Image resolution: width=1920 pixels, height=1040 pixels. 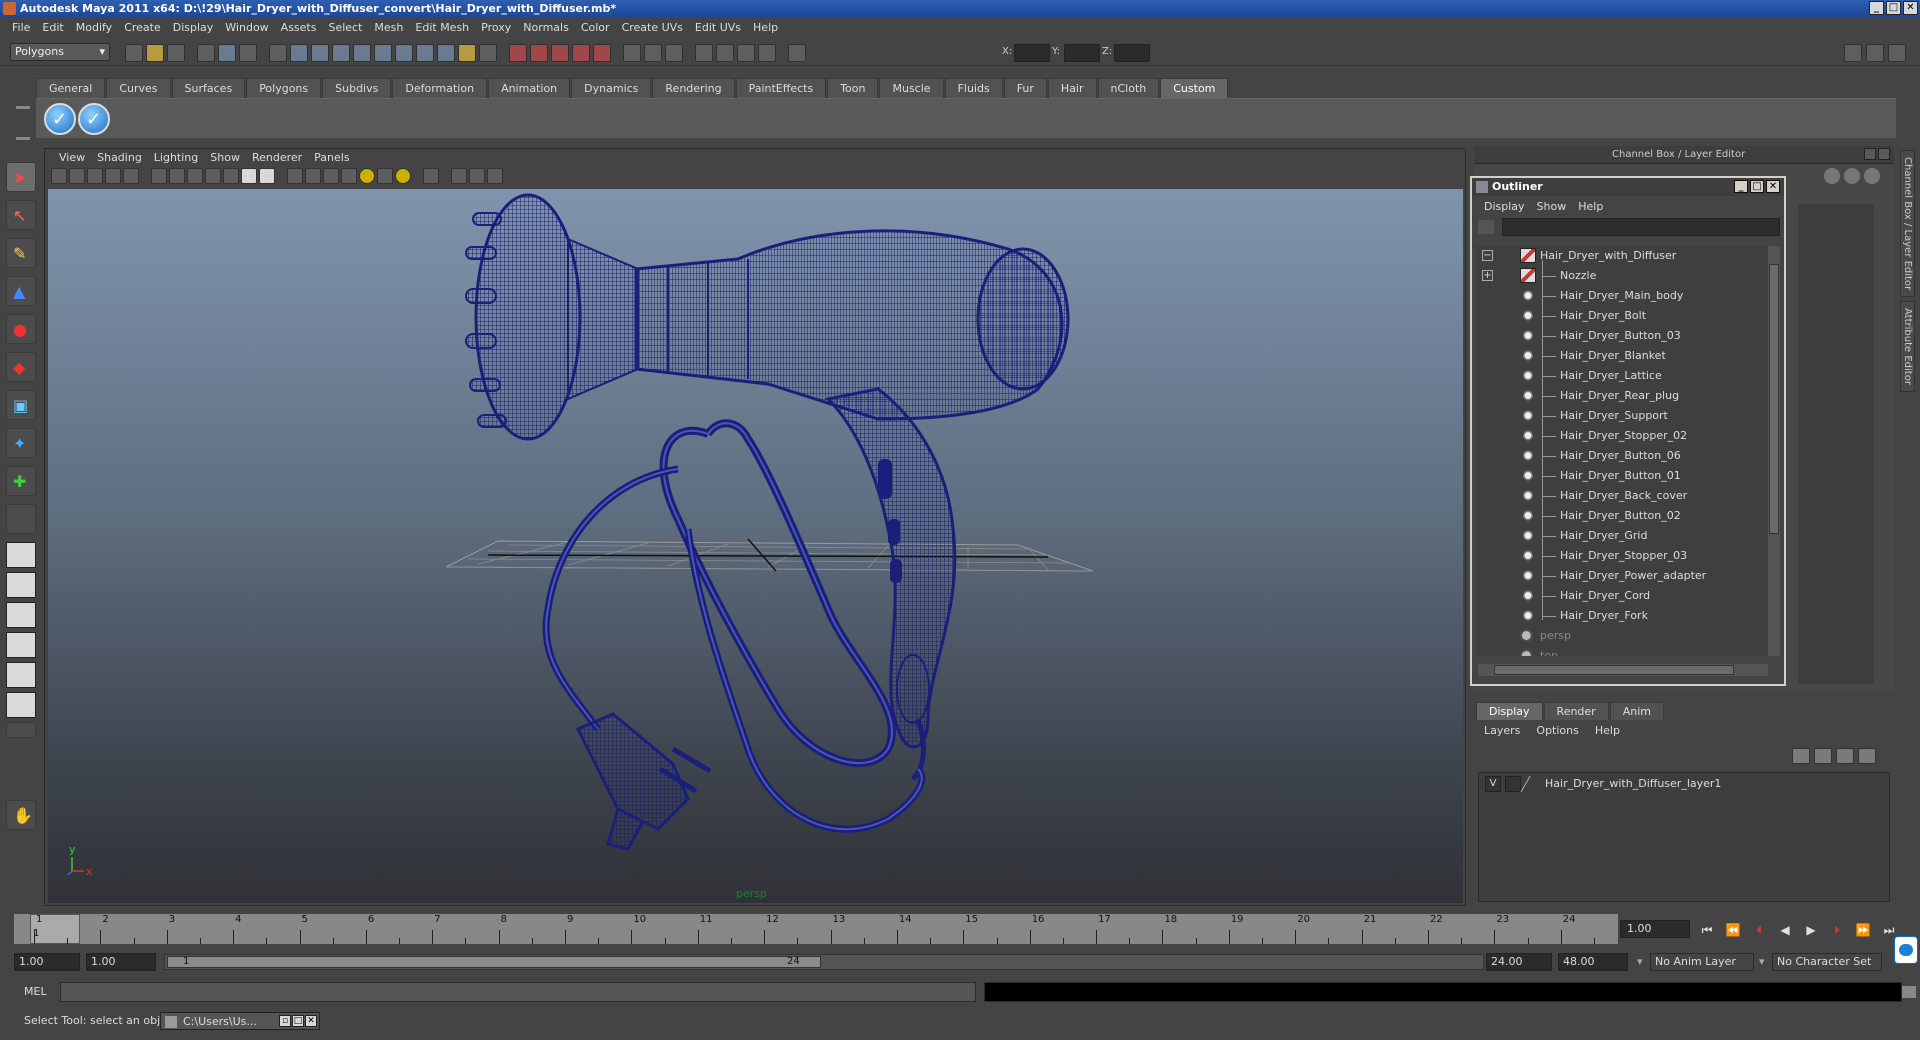 What do you see at coordinates (240, 1021) in the screenshot?
I see `minimized-window: C:\Users\Us... ▫ □ ✕` at bounding box center [240, 1021].